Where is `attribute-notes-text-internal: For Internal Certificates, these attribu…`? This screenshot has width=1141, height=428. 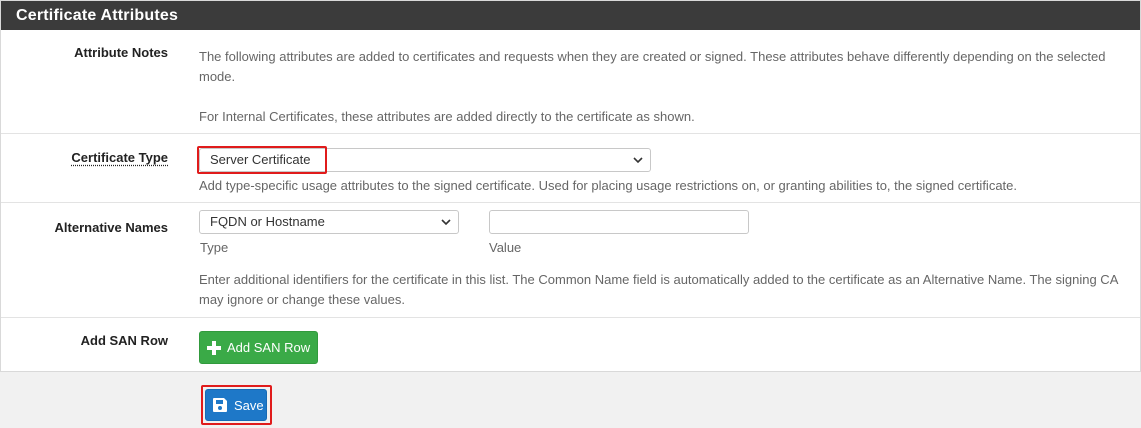
attribute-notes-text-internal: For Internal Certificates, these attribu… is located at coordinates (447, 116).